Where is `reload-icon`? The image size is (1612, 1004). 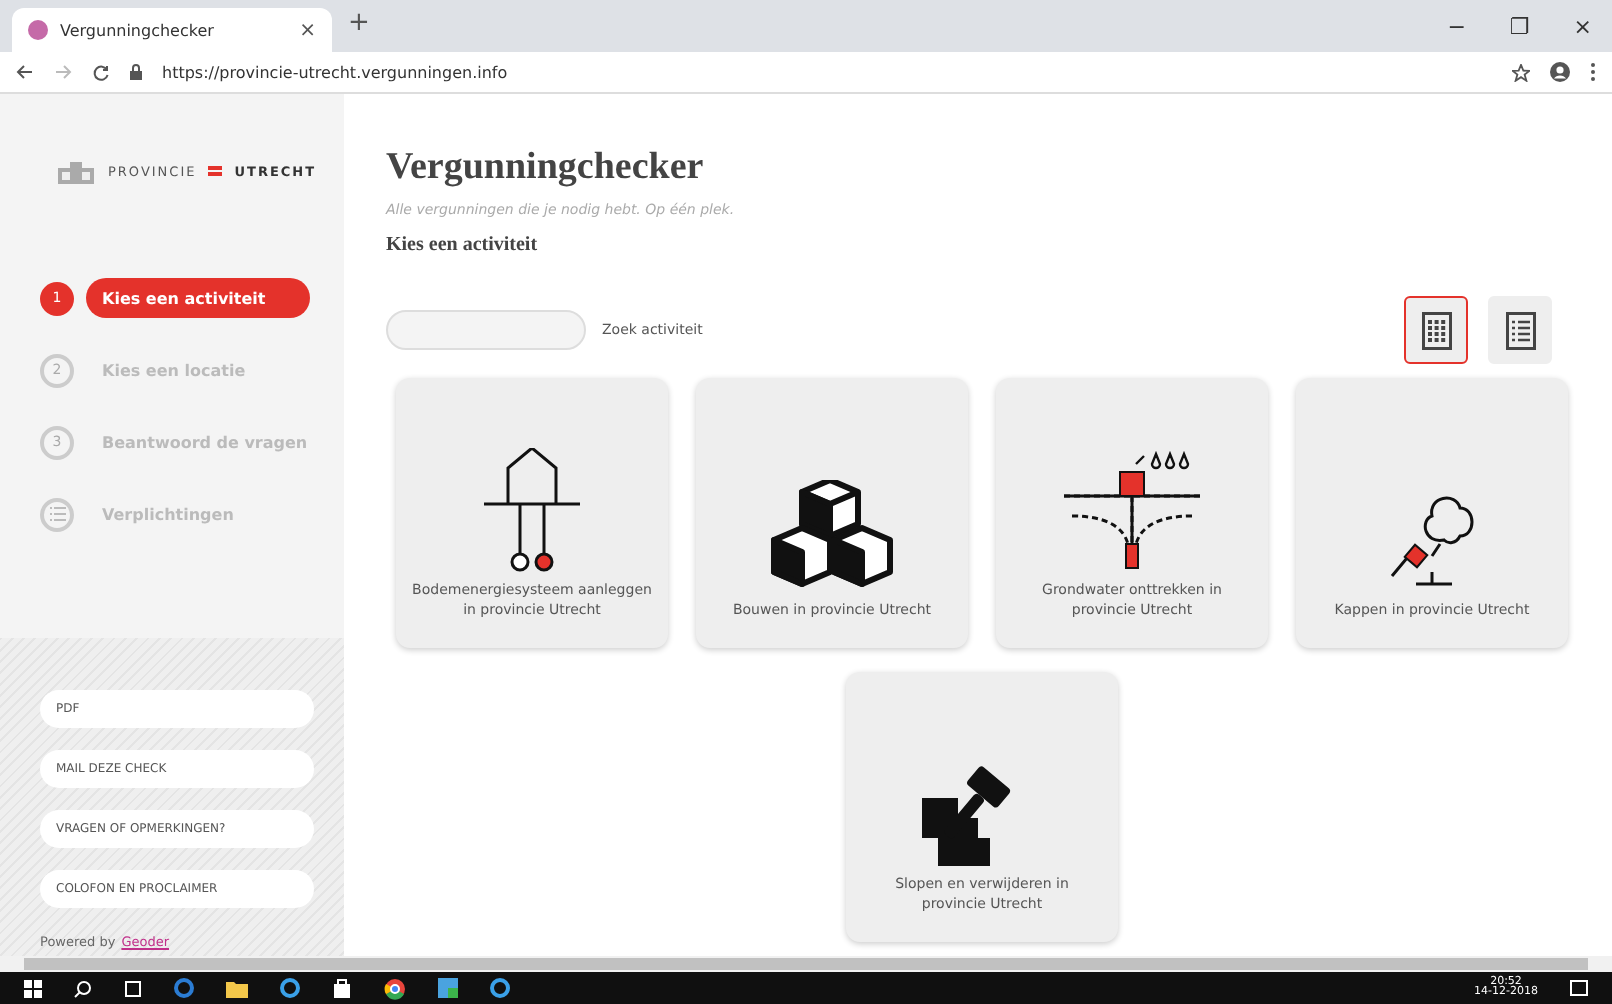
reload-icon is located at coordinates (101, 72).